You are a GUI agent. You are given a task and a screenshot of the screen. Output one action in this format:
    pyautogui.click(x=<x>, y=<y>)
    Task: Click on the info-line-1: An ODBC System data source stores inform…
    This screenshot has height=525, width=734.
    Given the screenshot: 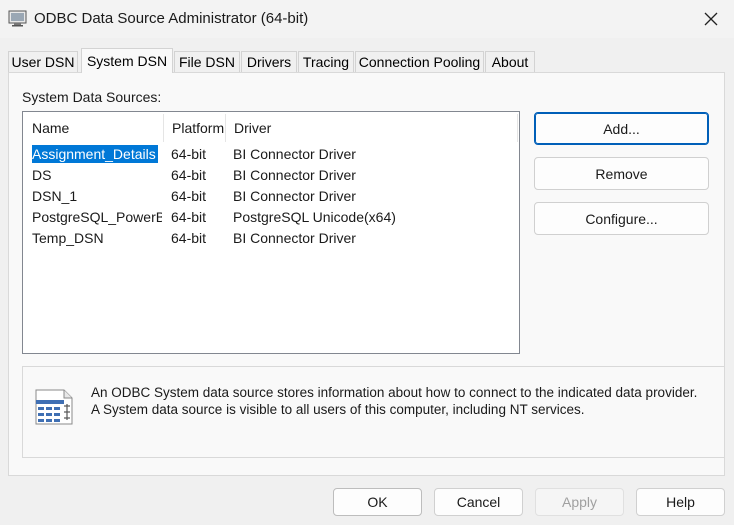 What is the action you would take?
    pyautogui.click(x=394, y=392)
    